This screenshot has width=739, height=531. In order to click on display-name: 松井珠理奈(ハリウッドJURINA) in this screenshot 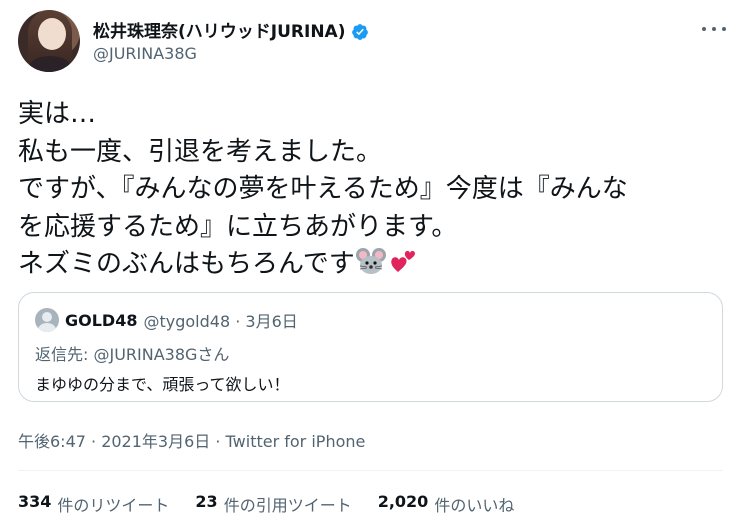, I will do `click(219, 32)`.